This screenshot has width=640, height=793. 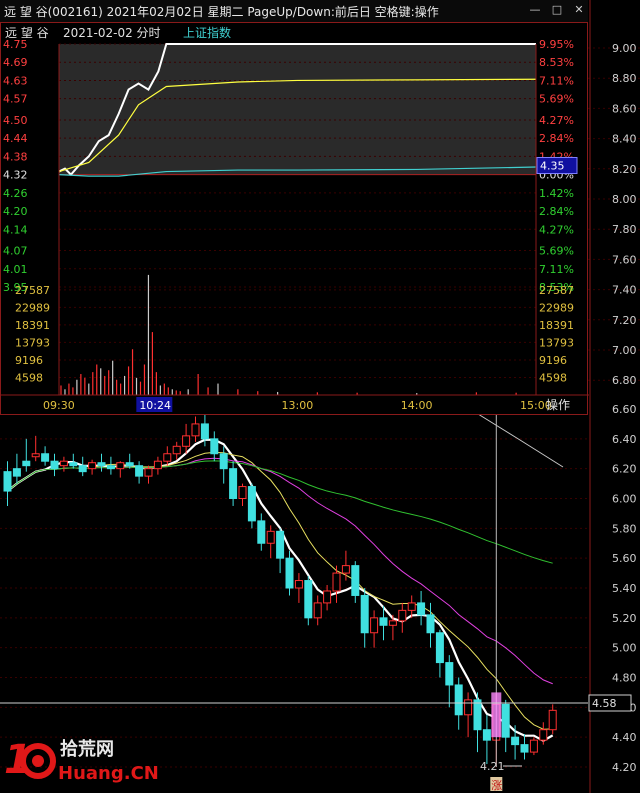 What do you see at coordinates (207, 32) in the screenshot?
I see `popup-index-name: 上证指数` at bounding box center [207, 32].